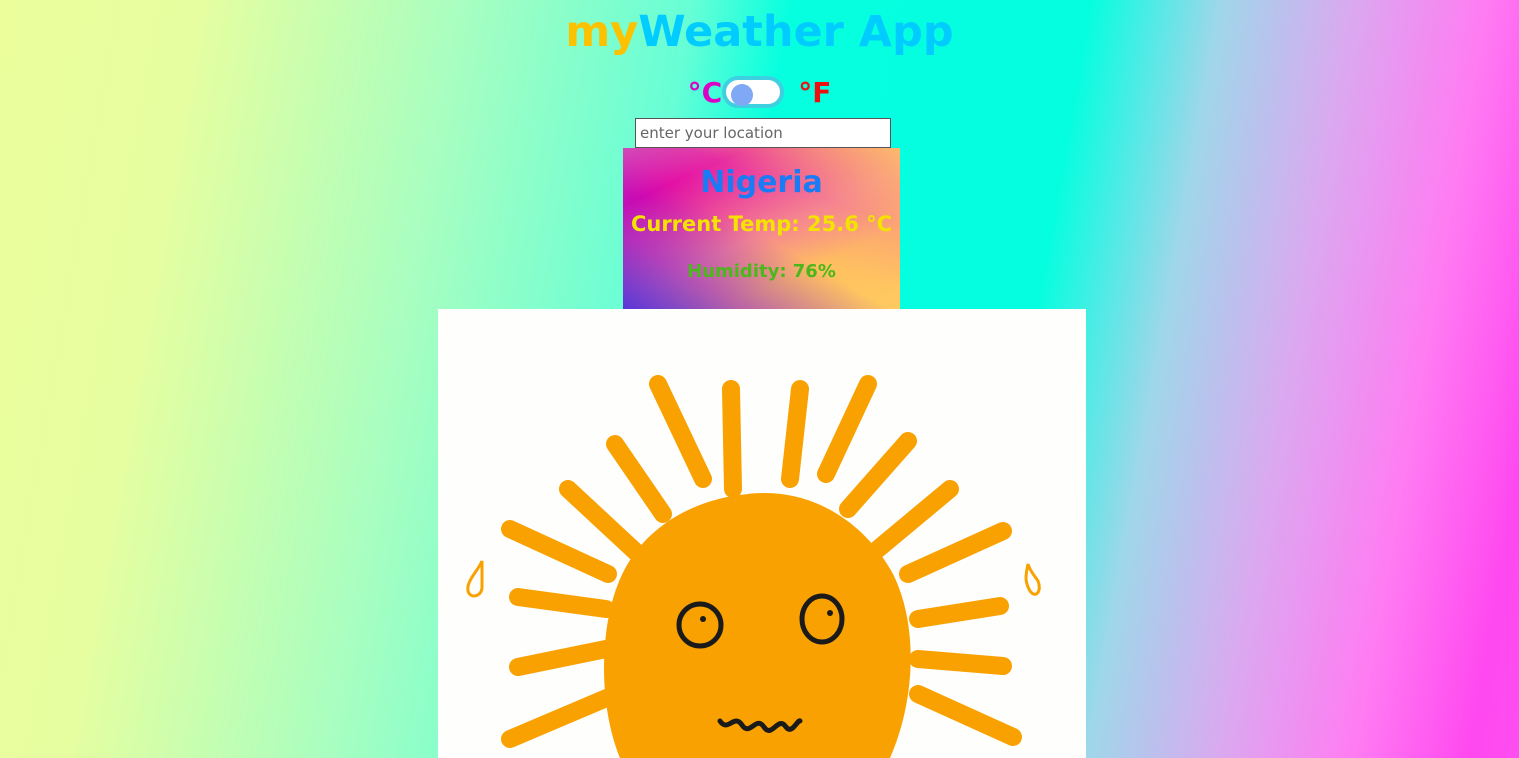 The width and height of the screenshot is (1519, 758). I want to click on humidity: Humidity: 76%, so click(761, 271).